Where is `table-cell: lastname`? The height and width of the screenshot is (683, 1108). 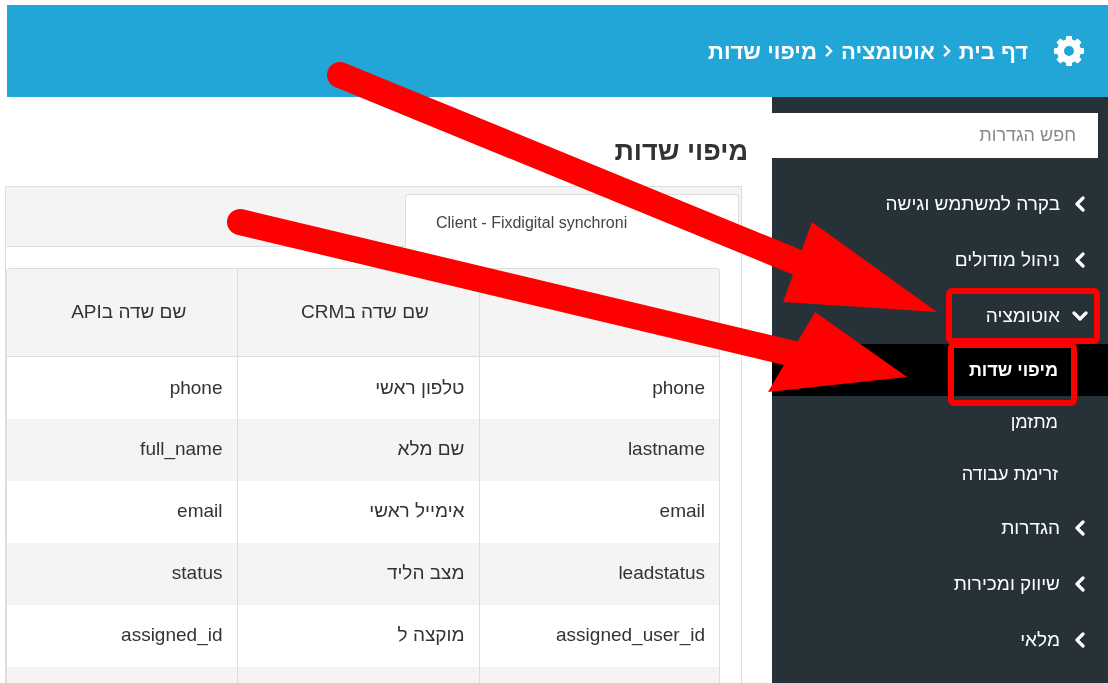 table-cell: lastname is located at coordinates (599, 449).